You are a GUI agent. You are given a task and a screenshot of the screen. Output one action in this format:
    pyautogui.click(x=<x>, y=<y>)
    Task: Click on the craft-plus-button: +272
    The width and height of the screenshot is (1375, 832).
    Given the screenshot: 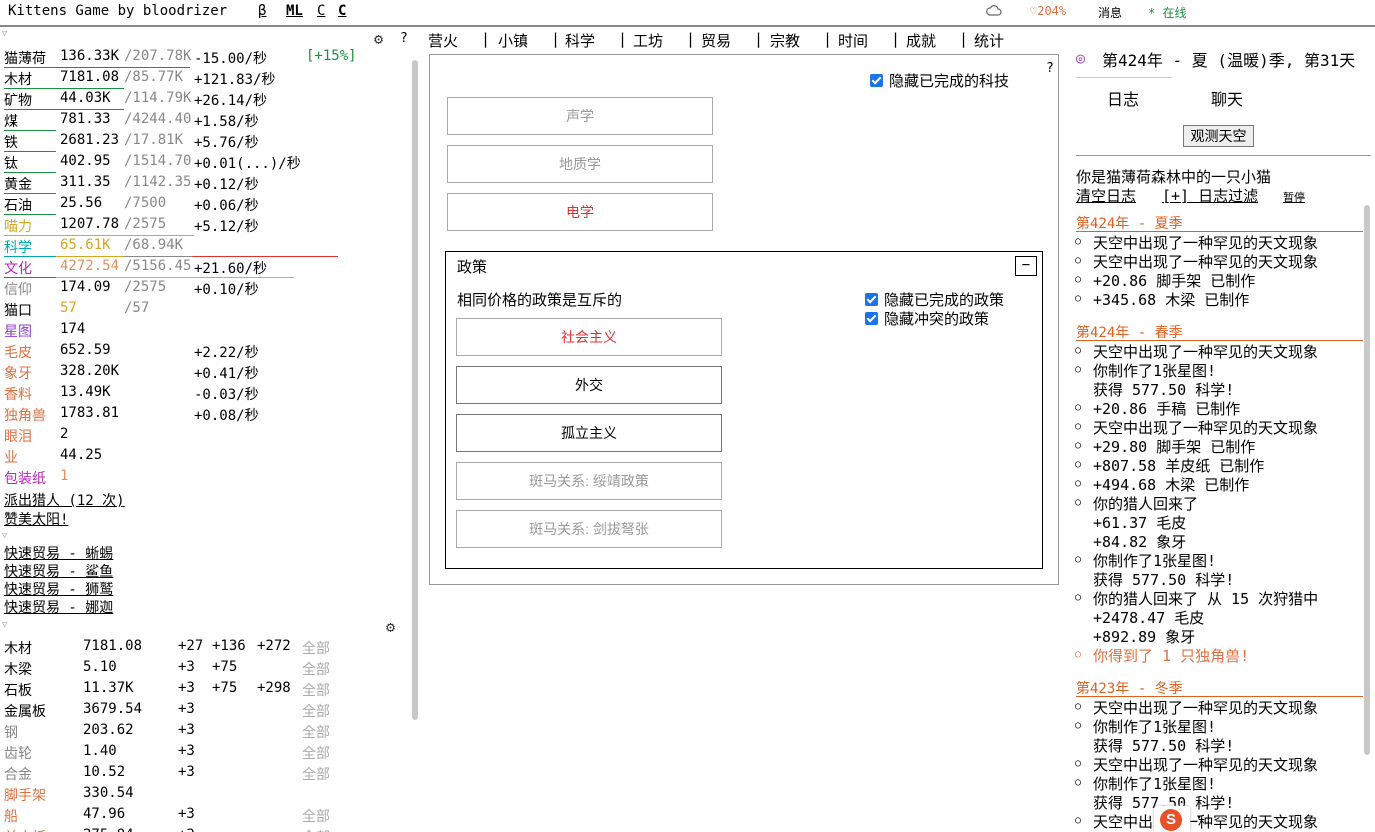 What is the action you would take?
    pyautogui.click(x=274, y=646)
    